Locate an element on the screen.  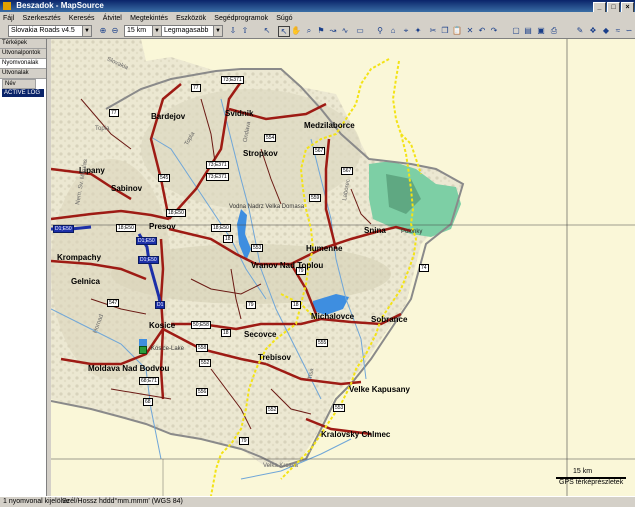
road-shield: 68 is located at coordinates (148, 402).